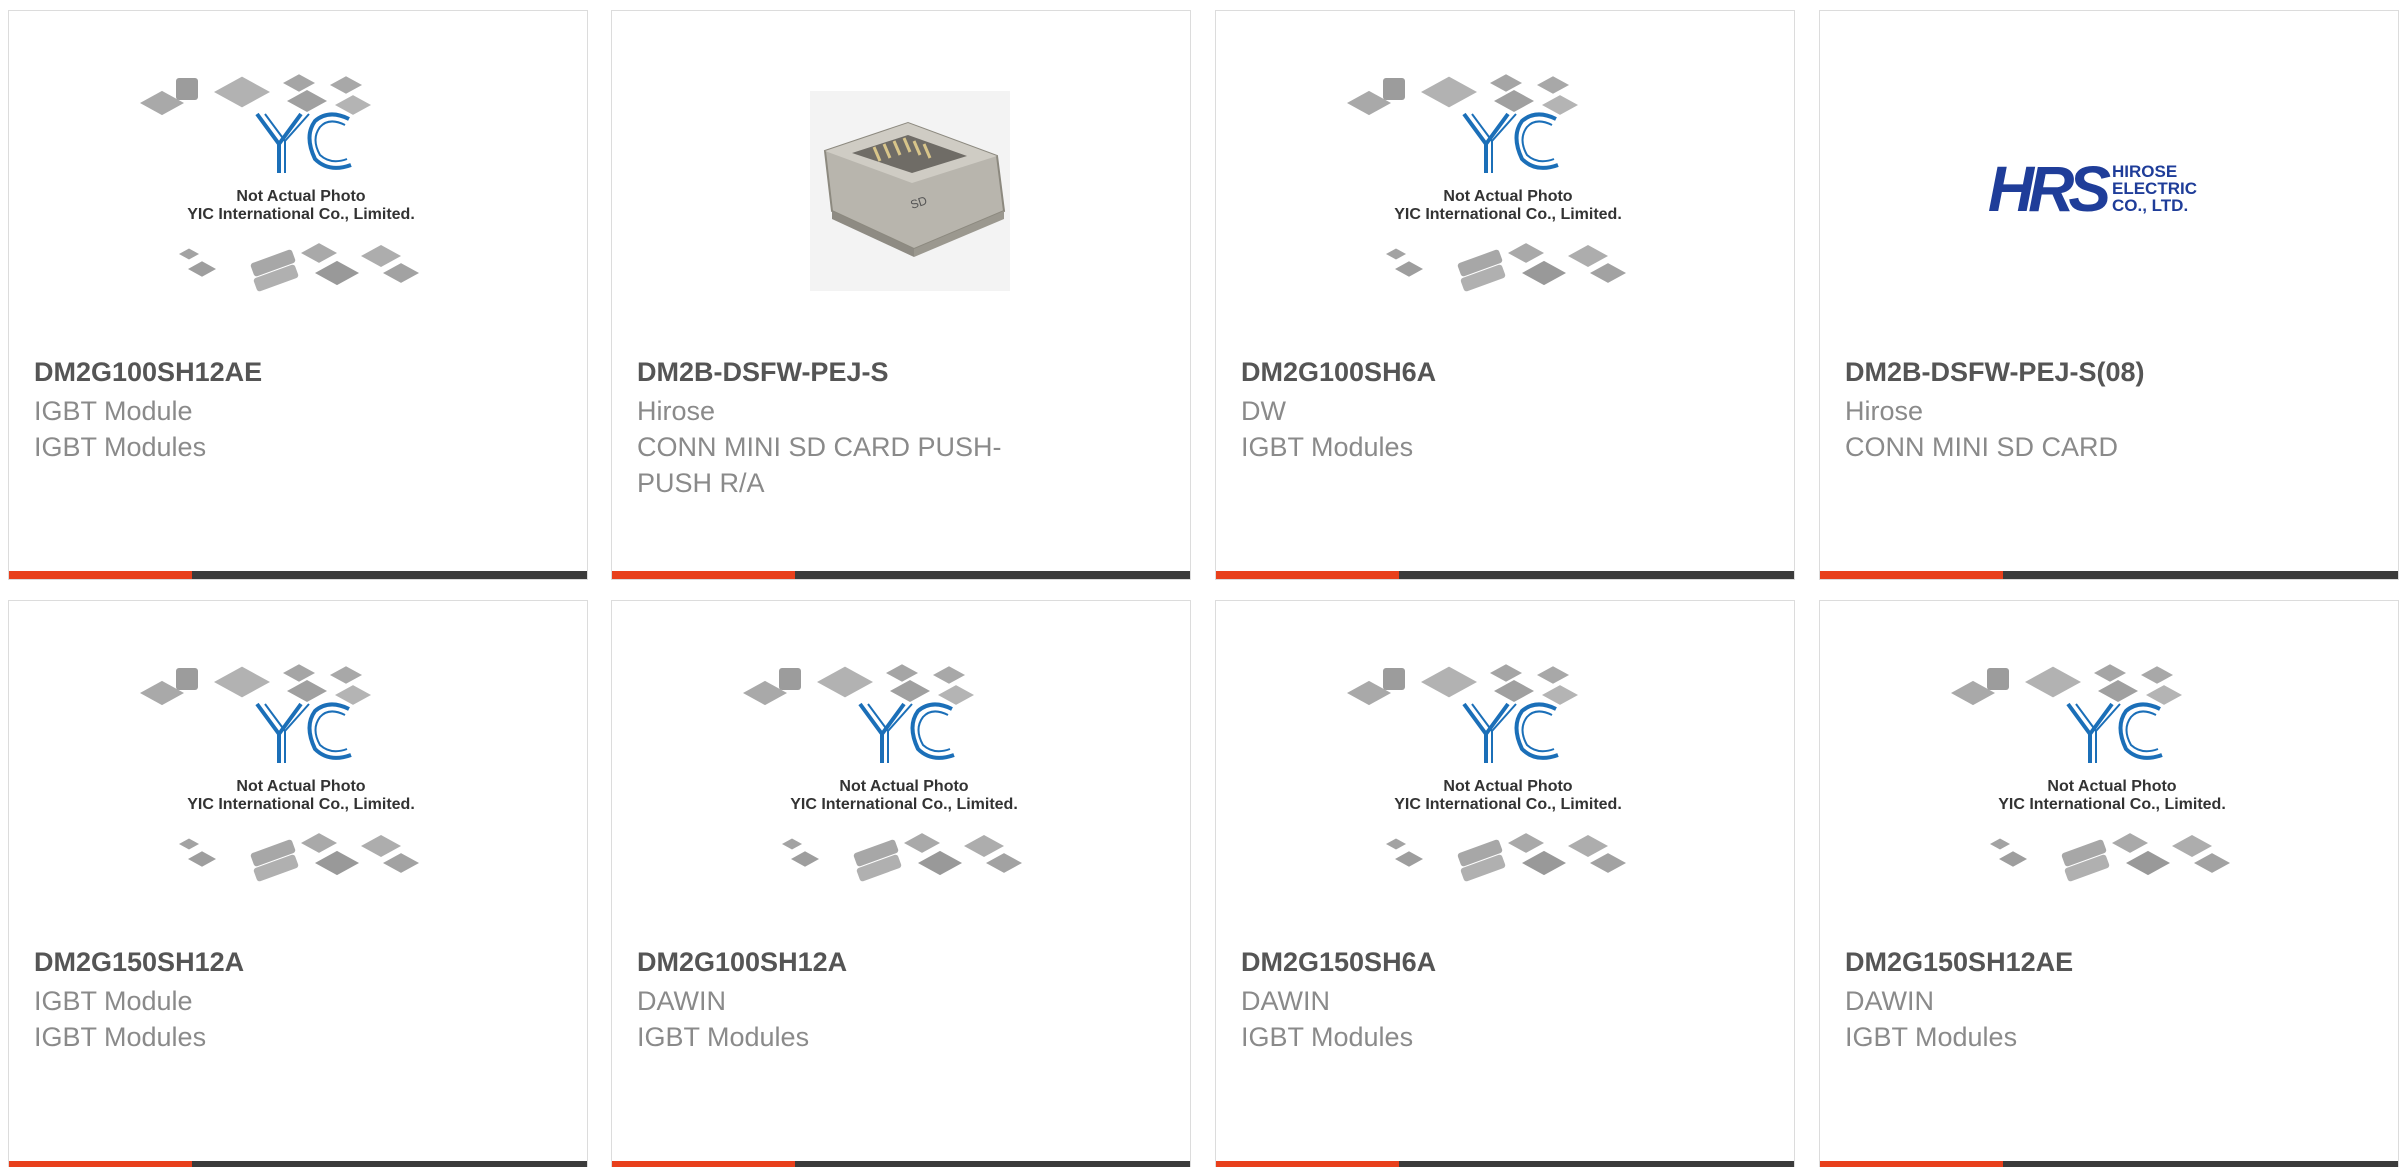  What do you see at coordinates (819, 465) in the screenshot?
I see `product-description: CONN MINI SD CARD PUSH-PUSH R/A` at bounding box center [819, 465].